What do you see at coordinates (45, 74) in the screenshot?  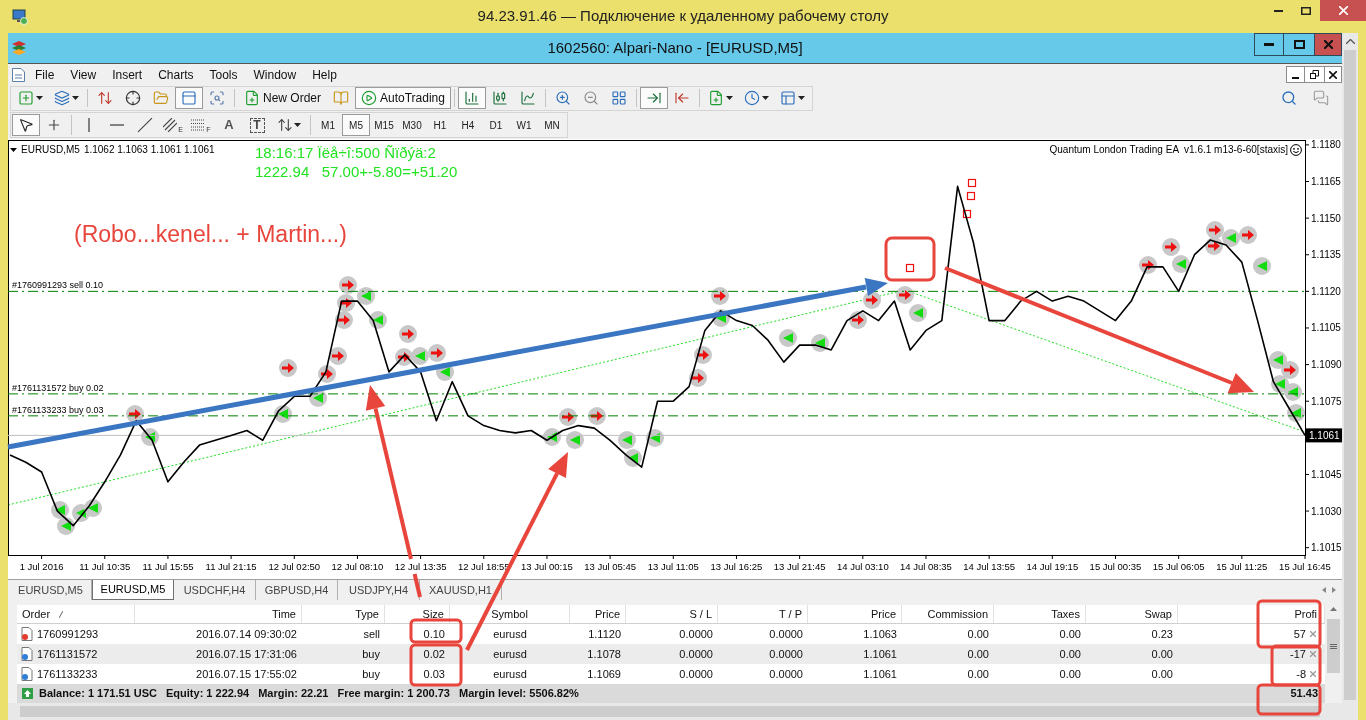 I see `menu-item: File` at bounding box center [45, 74].